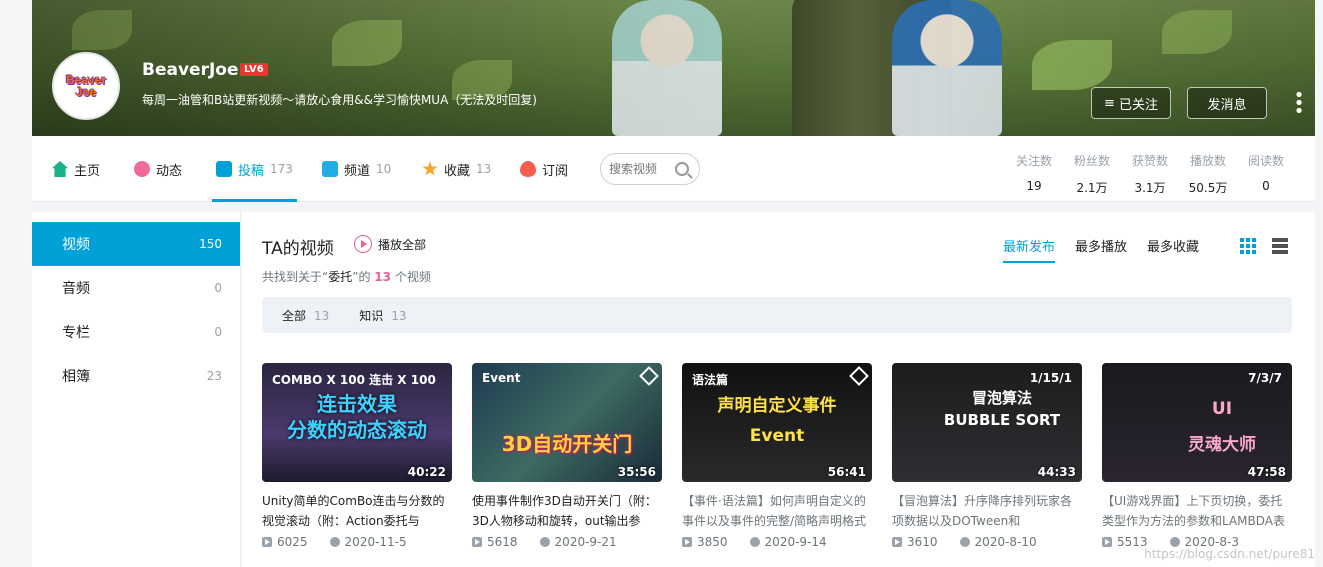  What do you see at coordinates (305, 315) in the screenshot?
I see `filter-all: 全部 13` at bounding box center [305, 315].